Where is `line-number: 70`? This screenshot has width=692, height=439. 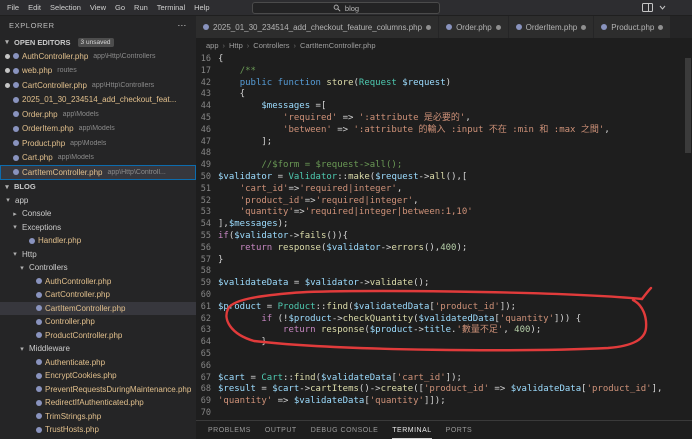
line-number: 70 is located at coordinates (205, 412).